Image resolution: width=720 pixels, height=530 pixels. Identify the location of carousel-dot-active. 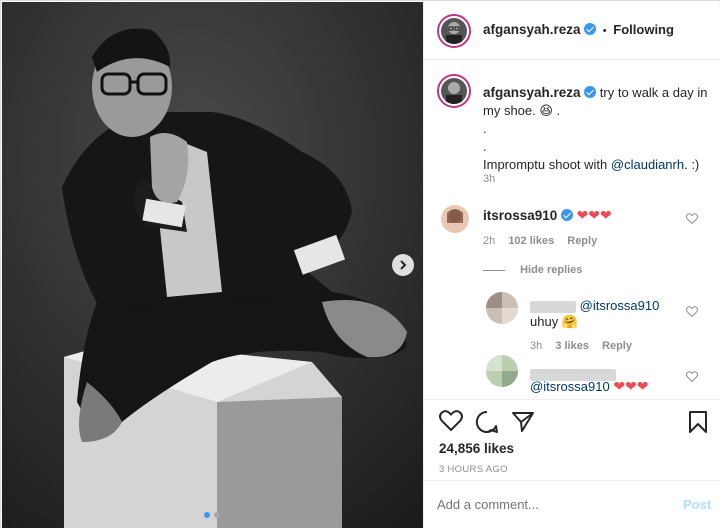
(207, 515).